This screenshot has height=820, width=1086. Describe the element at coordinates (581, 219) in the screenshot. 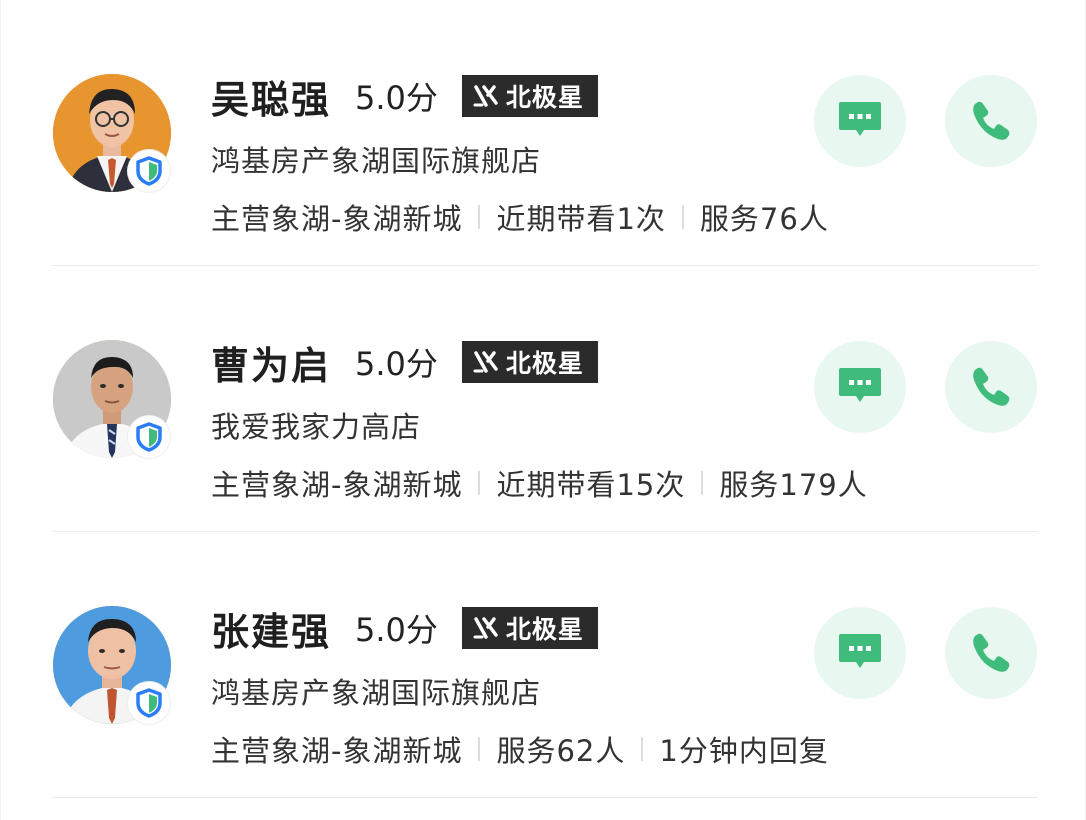

I see `meta-viewings: 近期带看1次` at that location.